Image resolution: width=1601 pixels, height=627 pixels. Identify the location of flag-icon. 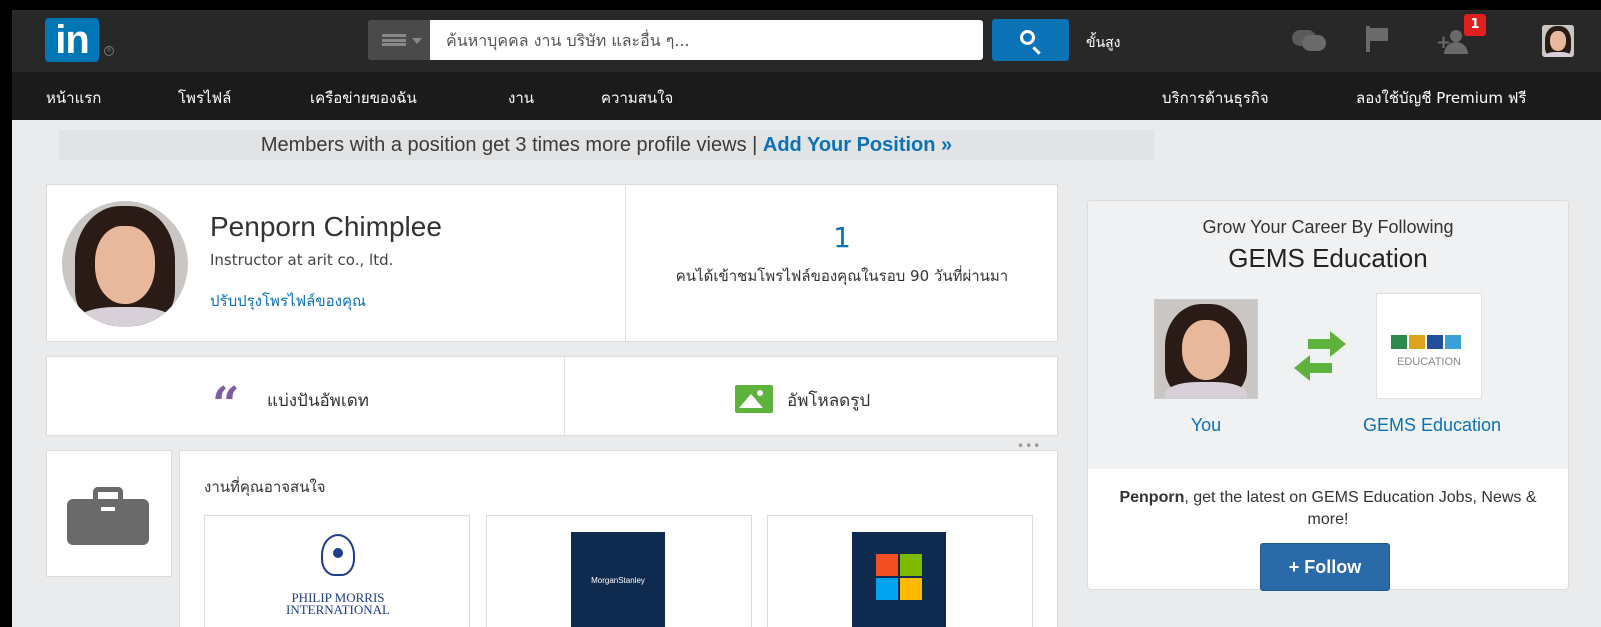
(1378, 40).